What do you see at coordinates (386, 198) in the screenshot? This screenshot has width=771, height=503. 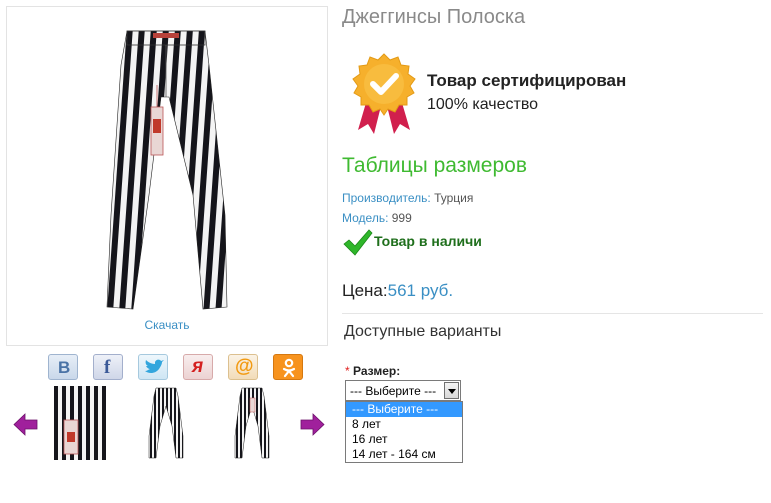 I see `manufacturer-label: Производитель:` at bounding box center [386, 198].